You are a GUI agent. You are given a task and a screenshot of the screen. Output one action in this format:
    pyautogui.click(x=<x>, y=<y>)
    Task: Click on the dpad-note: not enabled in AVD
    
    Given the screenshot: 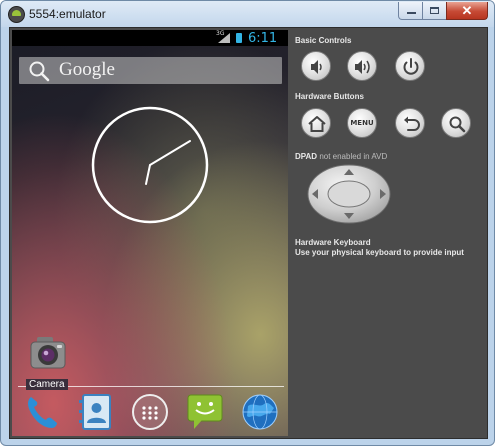 What is the action you would take?
    pyautogui.click(x=353, y=156)
    